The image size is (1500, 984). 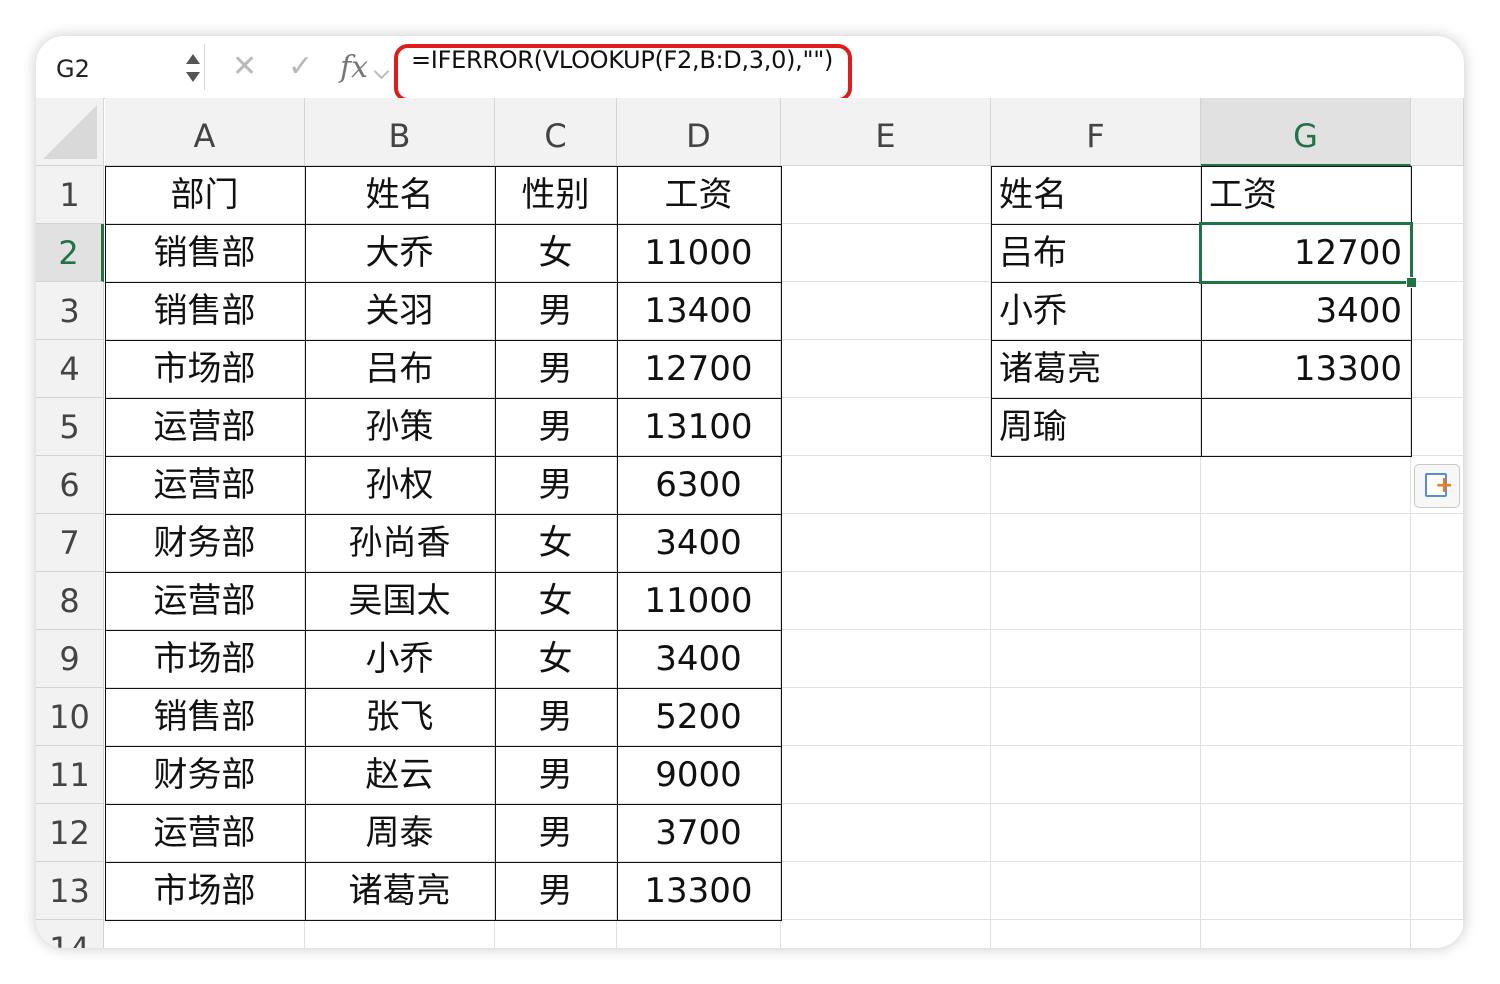 I want to click on cell-a8: 运营部, so click(x=205, y=601).